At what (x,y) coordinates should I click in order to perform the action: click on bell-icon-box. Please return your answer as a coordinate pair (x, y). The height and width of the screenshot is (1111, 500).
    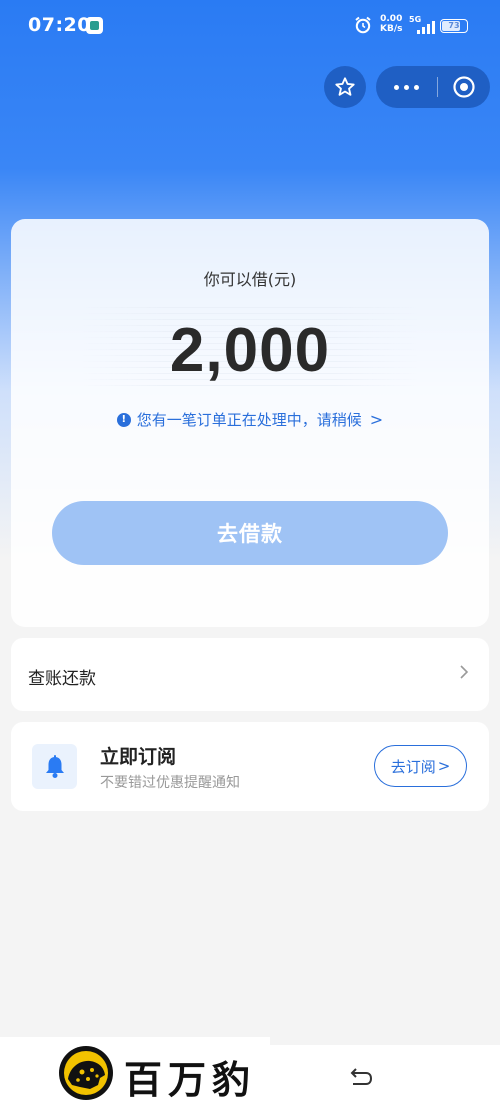
    Looking at the image, I should click on (54, 766).